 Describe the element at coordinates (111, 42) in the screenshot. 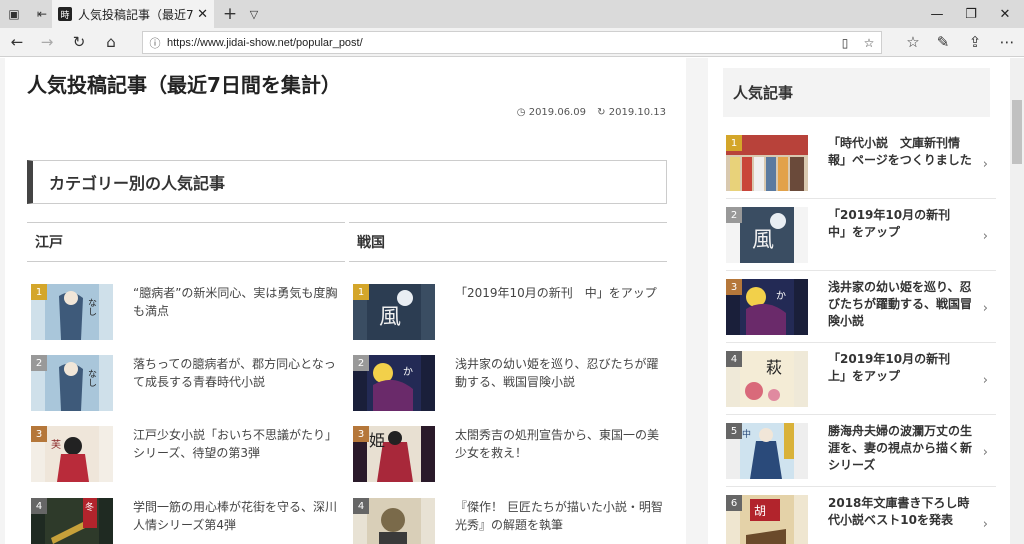

I see `home-button: ⌂` at that location.